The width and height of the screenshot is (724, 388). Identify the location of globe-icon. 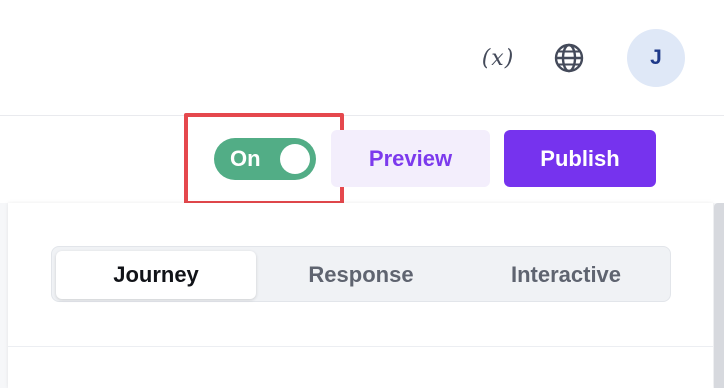
(569, 58).